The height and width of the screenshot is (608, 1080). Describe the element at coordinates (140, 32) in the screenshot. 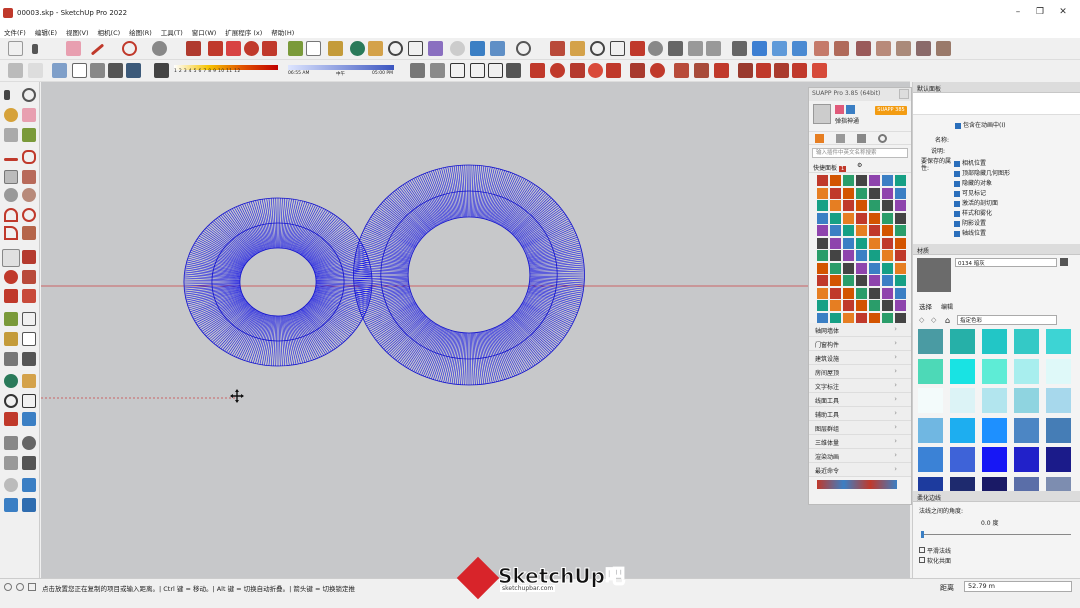

I see `menu-draw: 绘图(R)` at that location.